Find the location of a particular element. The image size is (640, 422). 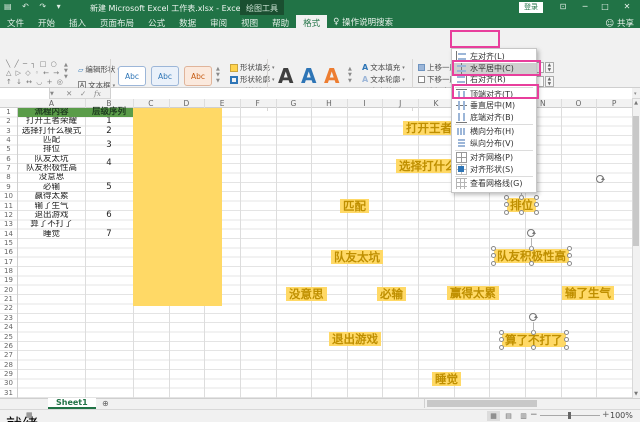

normal-view-button: ▦ is located at coordinates (493, 416).